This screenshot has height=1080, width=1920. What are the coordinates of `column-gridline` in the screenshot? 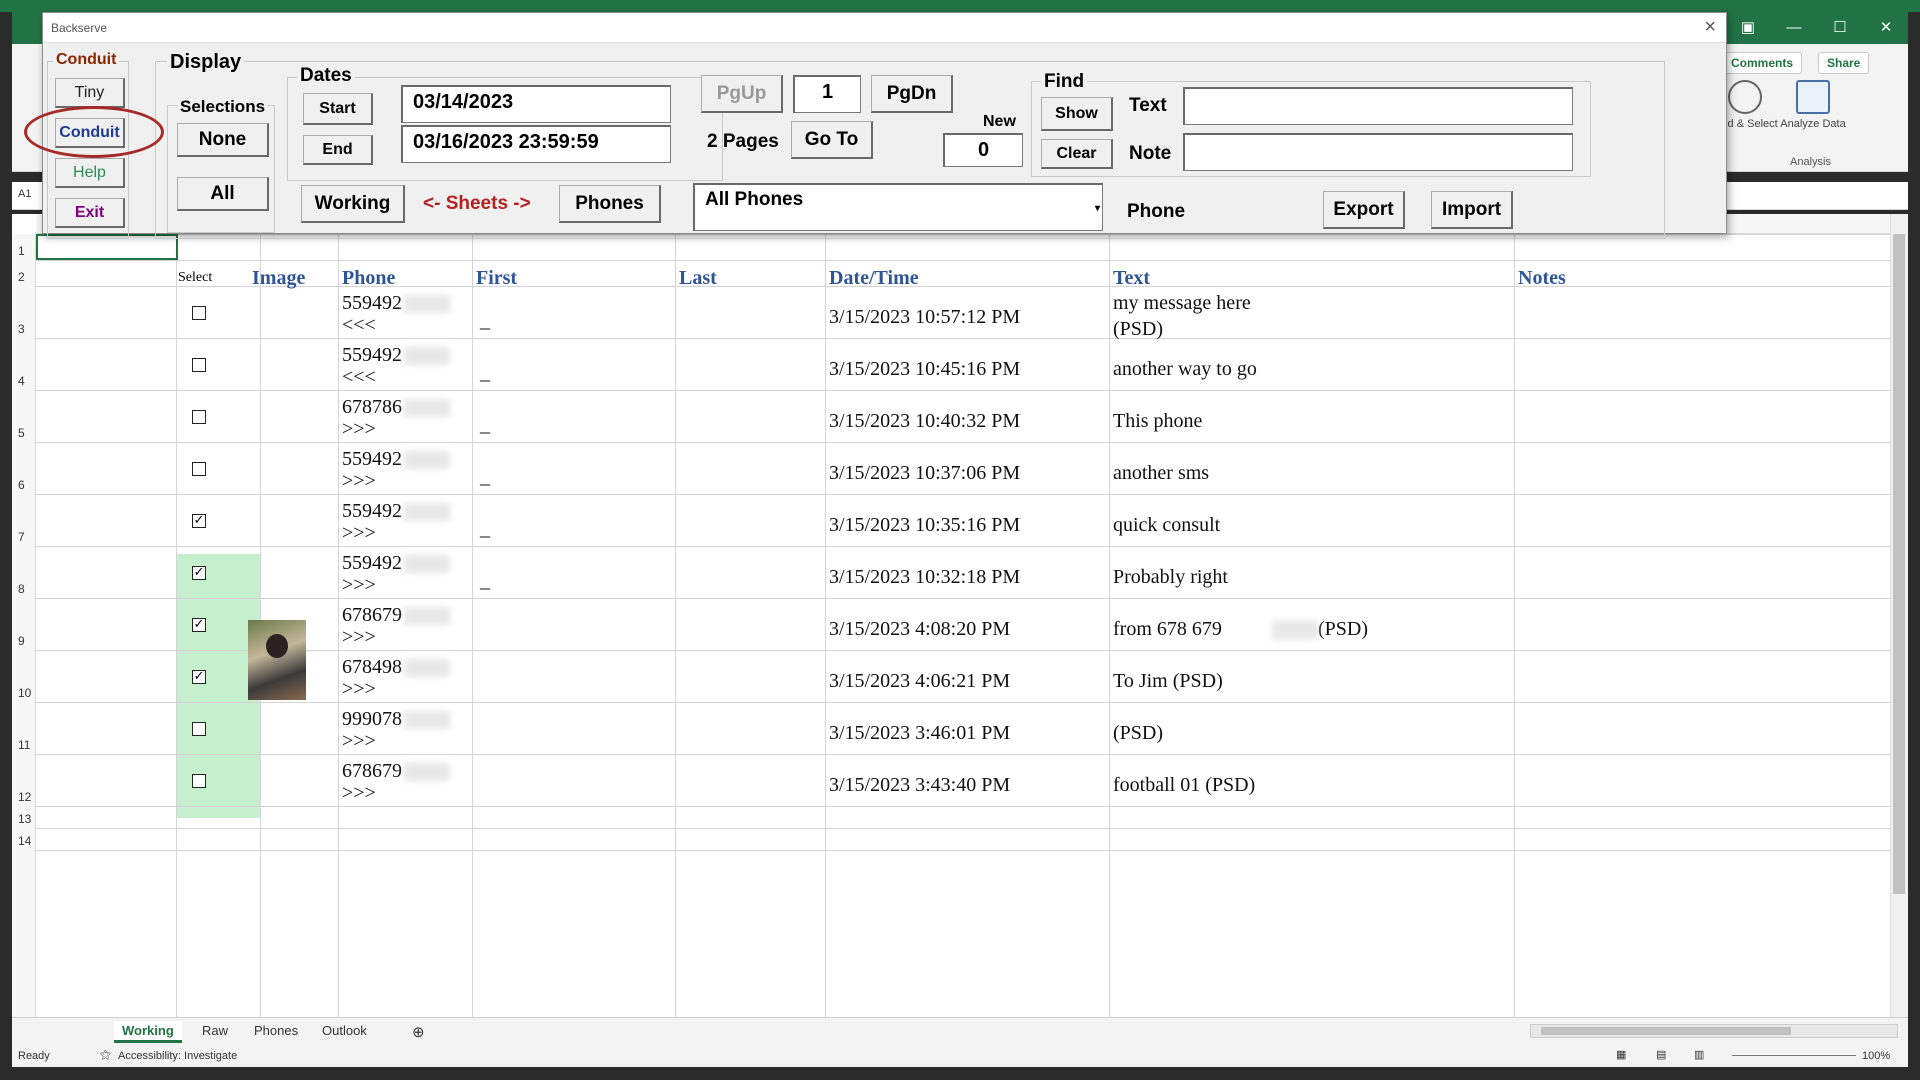 It's located at (176, 625).